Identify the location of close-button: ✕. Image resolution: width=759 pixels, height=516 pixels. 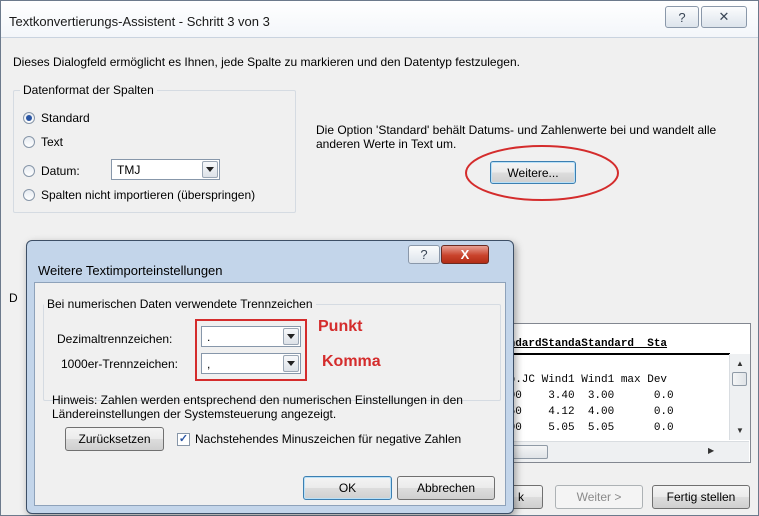
(724, 17).